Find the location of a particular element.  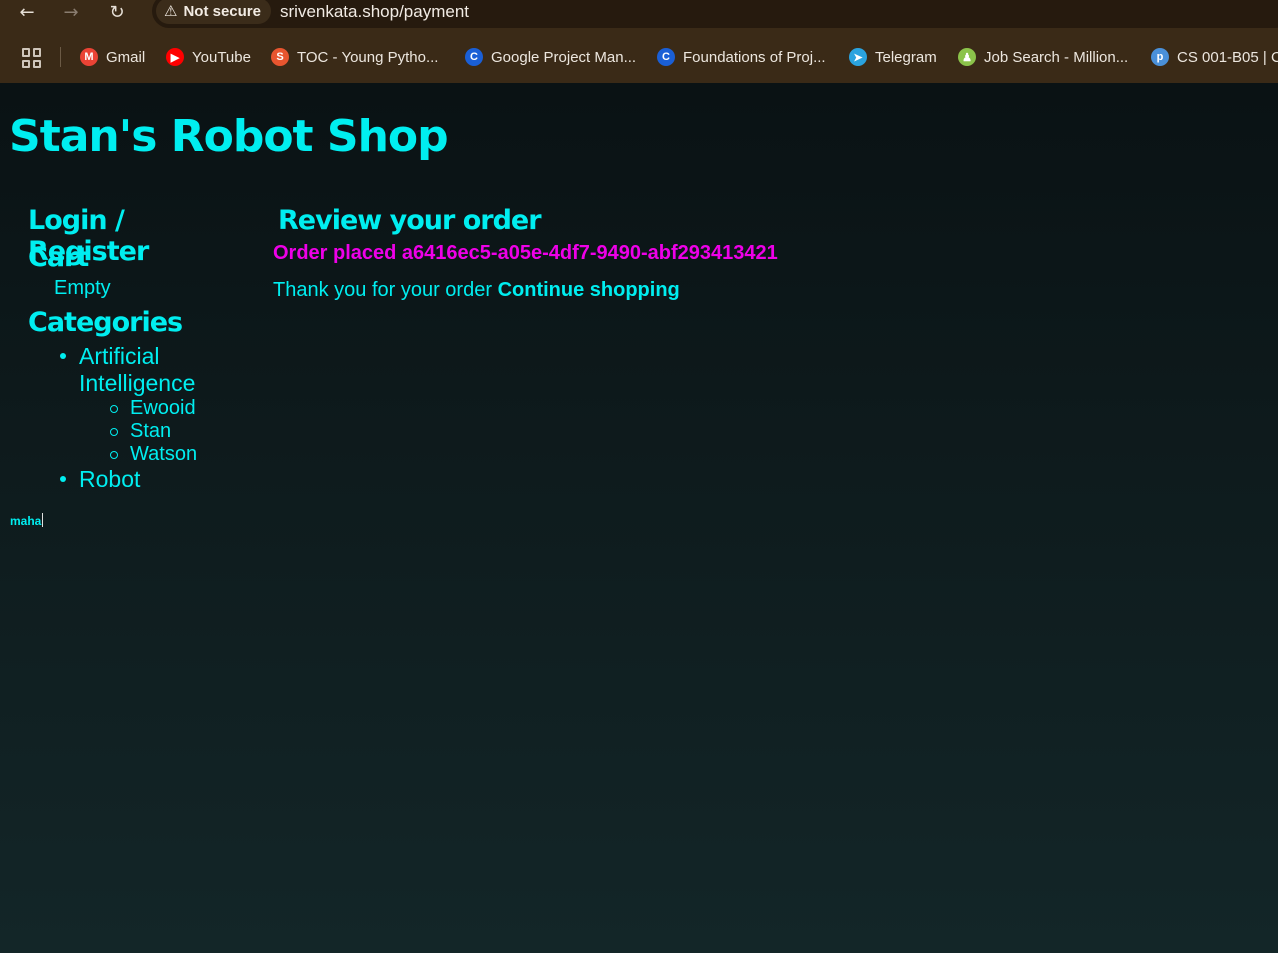

product-list: Ewooid Stan Watson is located at coordinates (138, 431).